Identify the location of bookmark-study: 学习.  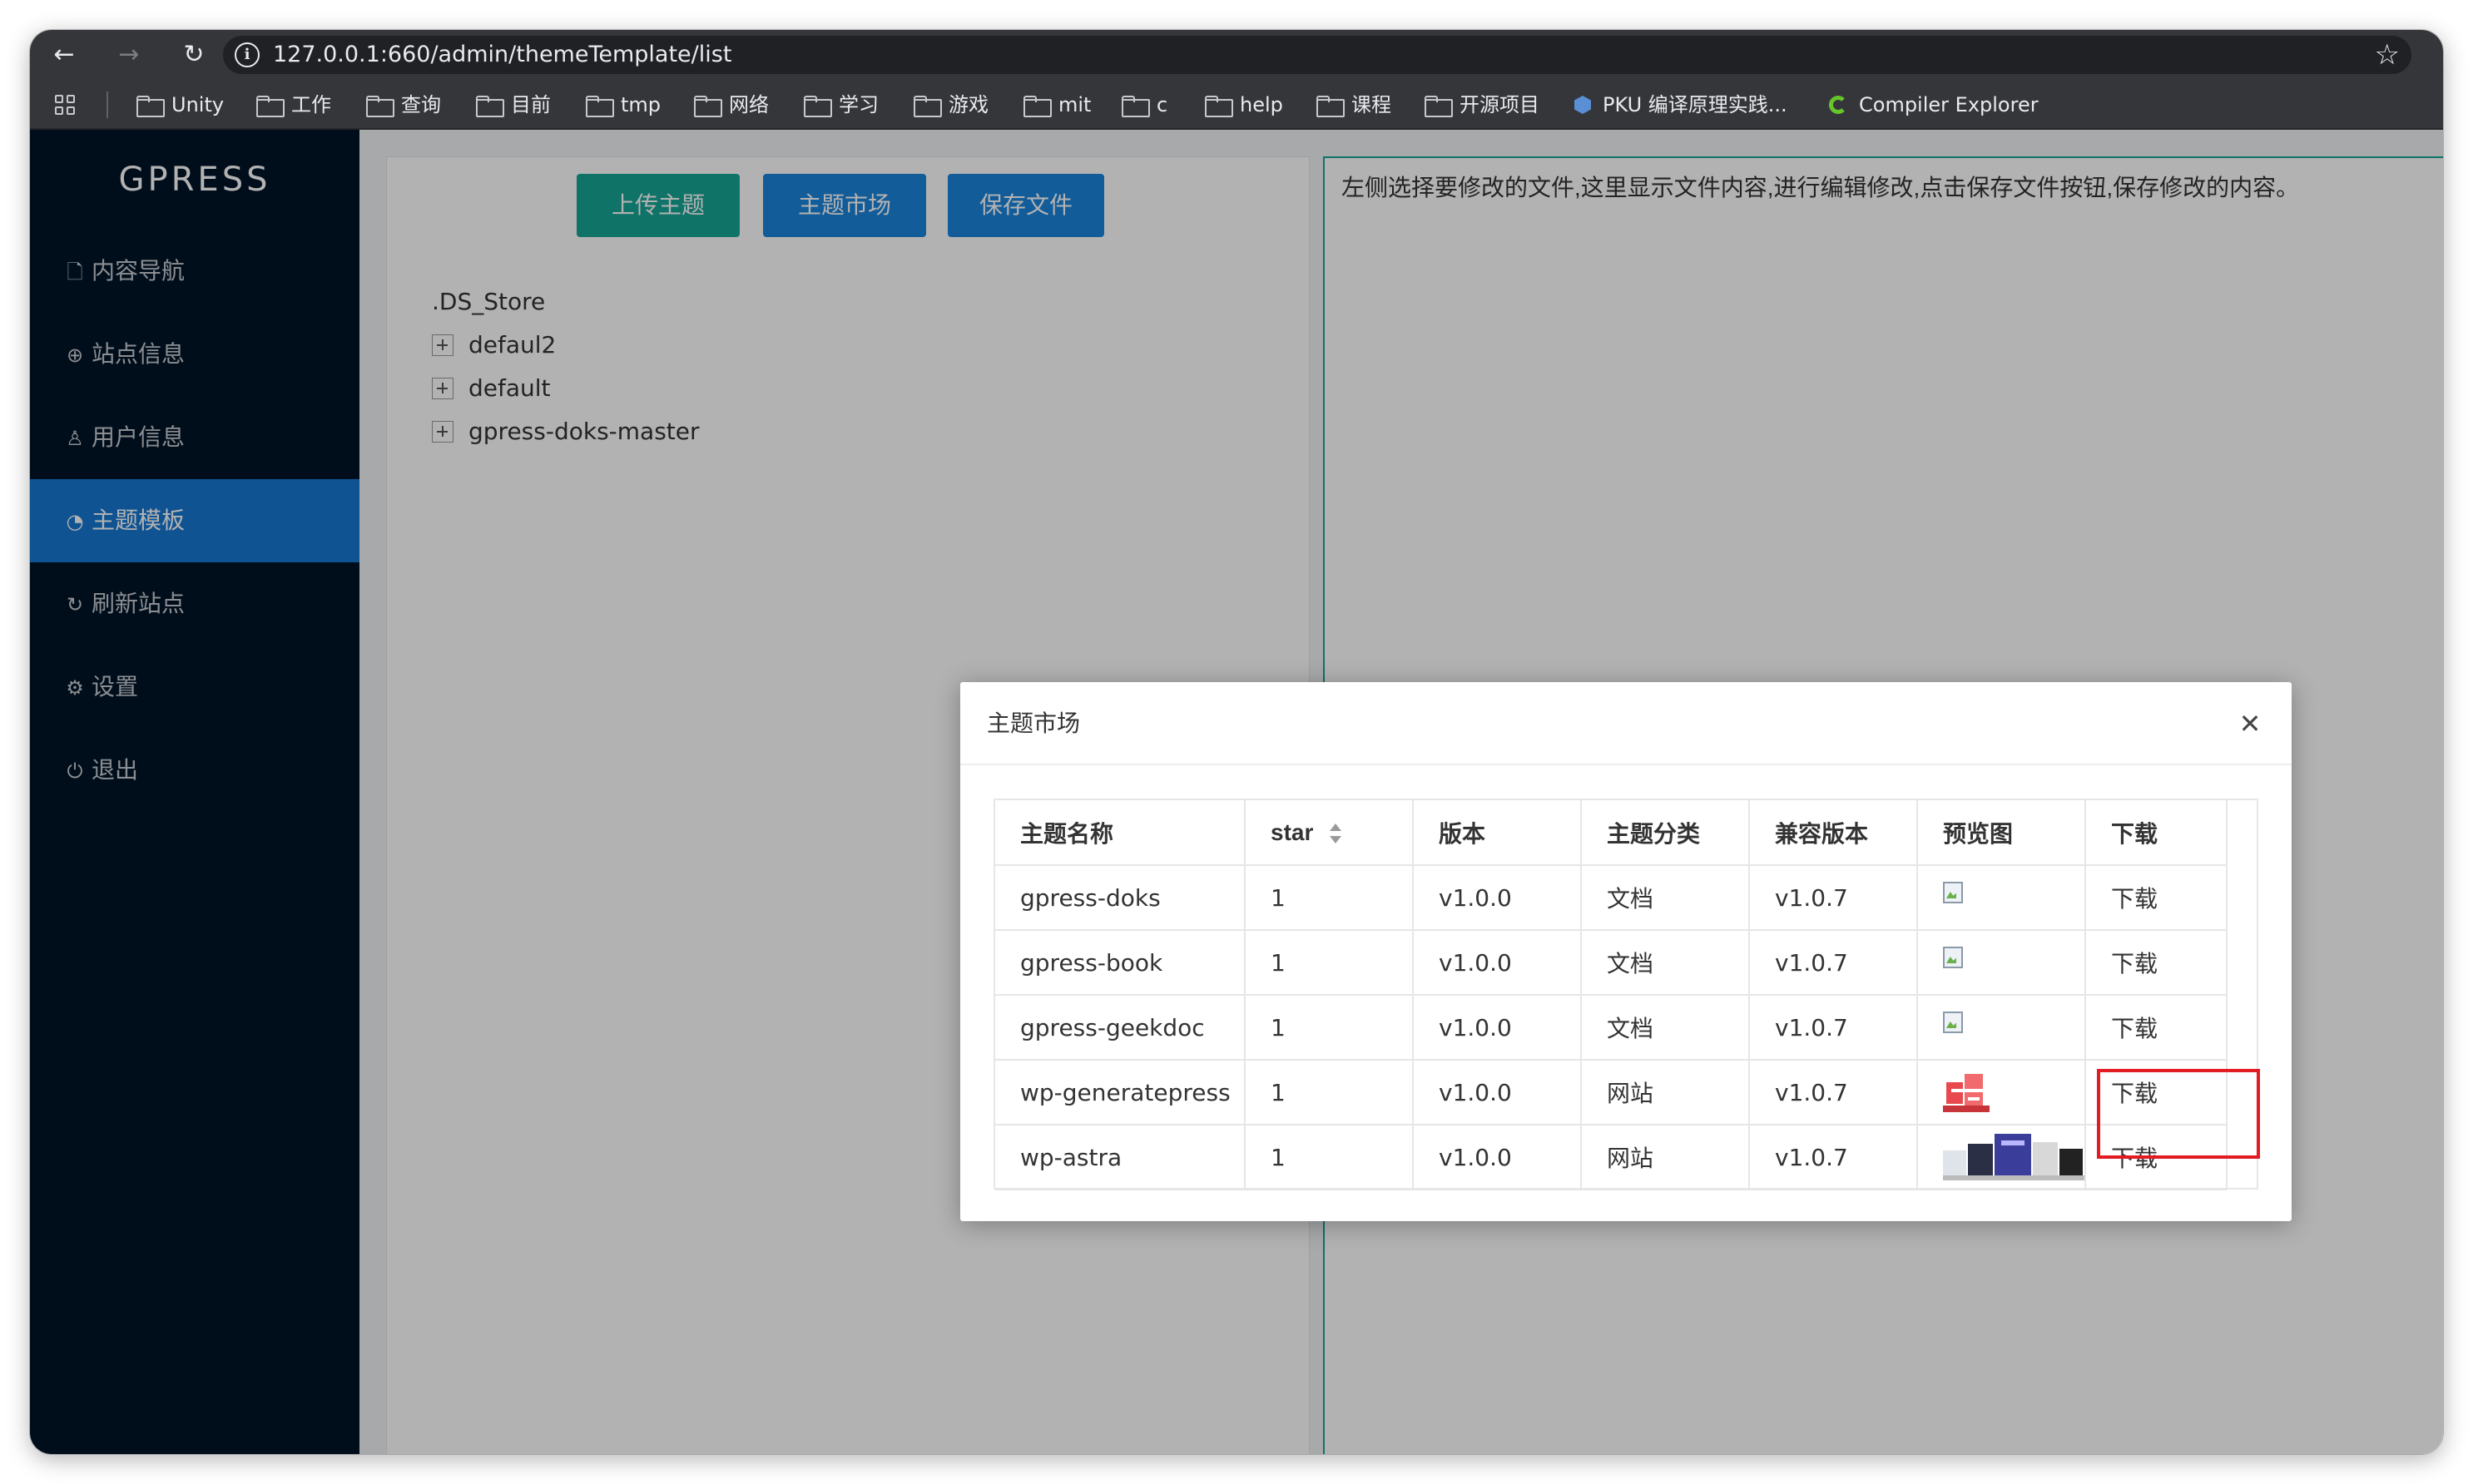
(842, 105).